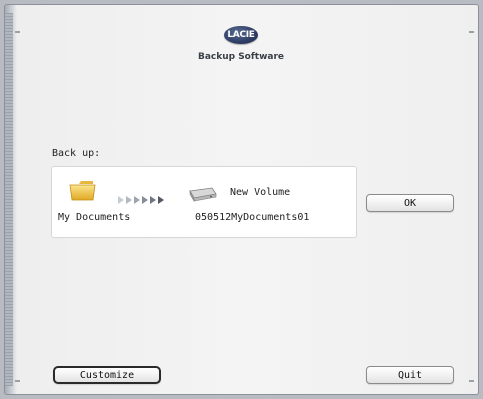 The width and height of the screenshot is (483, 399). What do you see at coordinates (107, 375) in the screenshot?
I see `customize-button: Customize` at bounding box center [107, 375].